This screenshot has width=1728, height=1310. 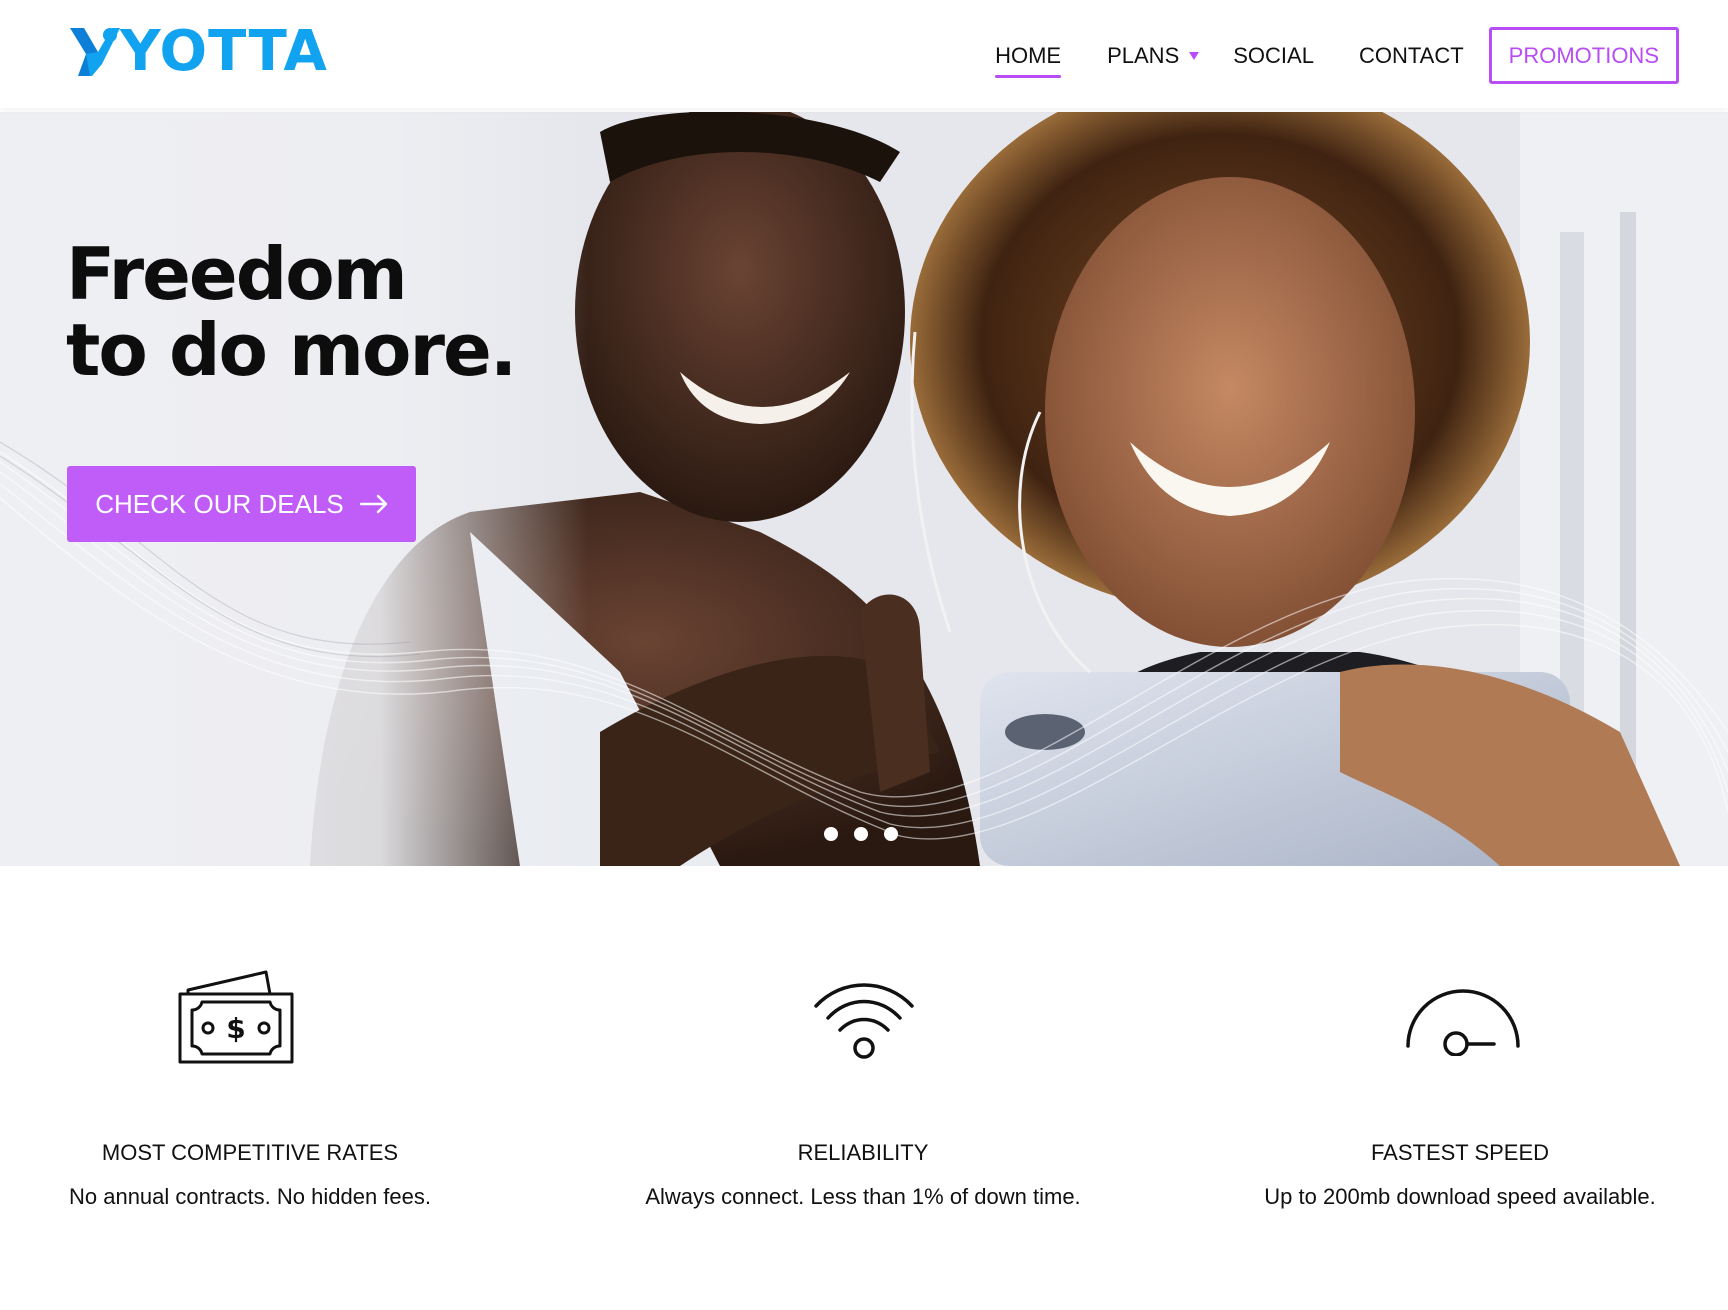 I want to click on nav-item-label: SOCIAL, so click(x=1273, y=55).